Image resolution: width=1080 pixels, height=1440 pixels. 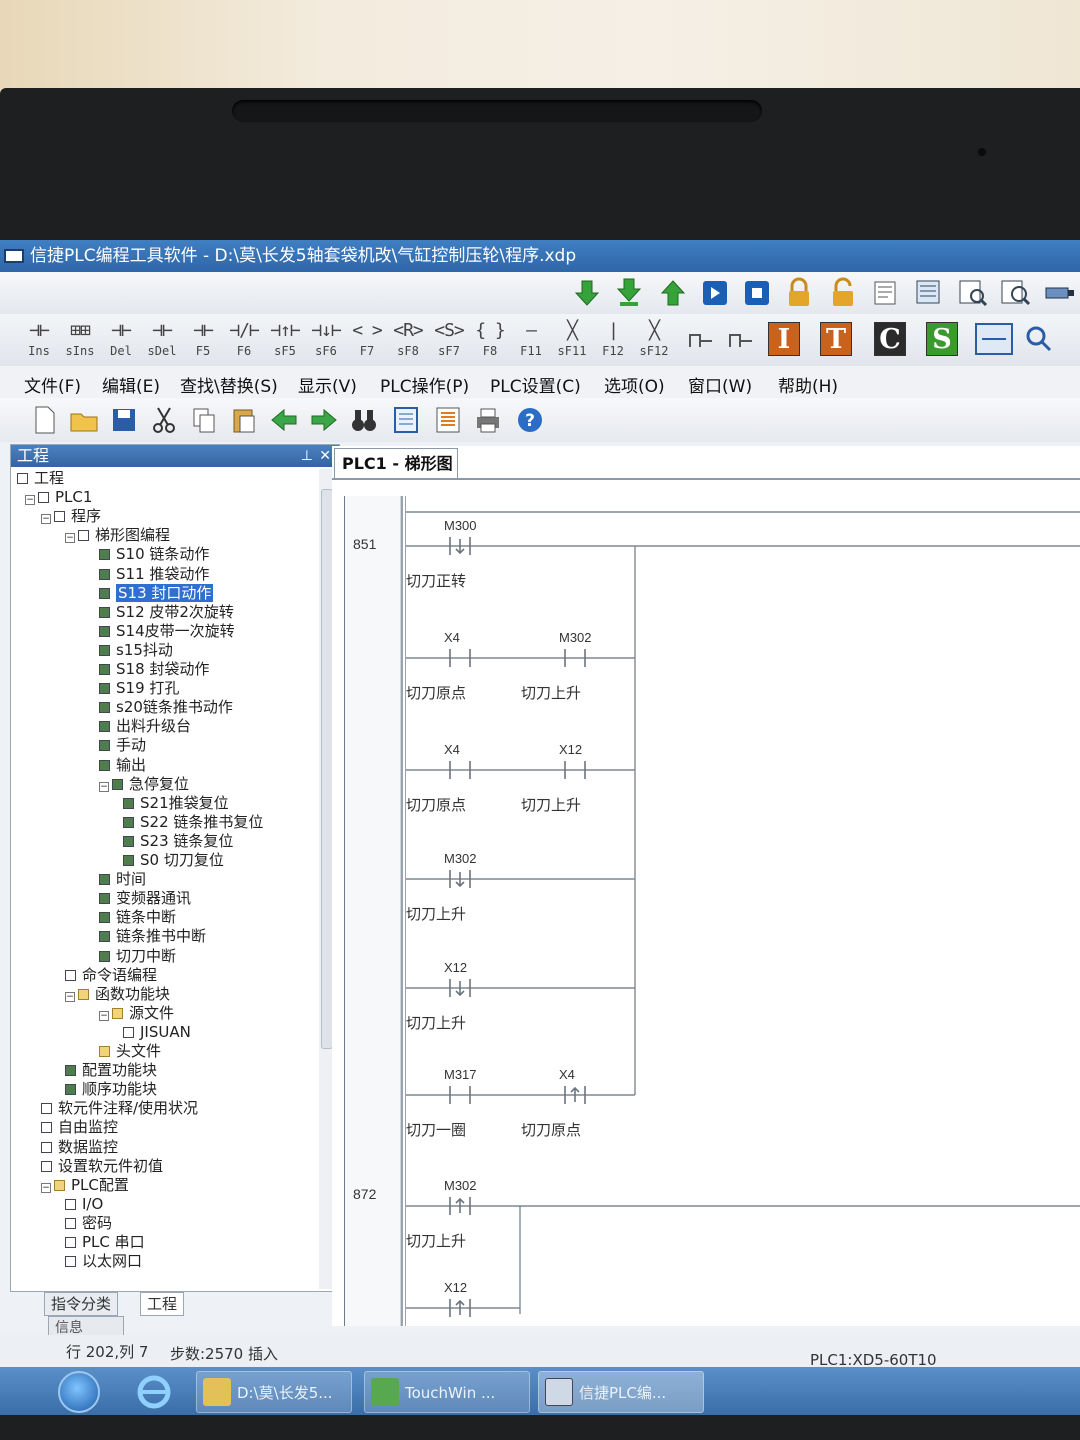 What do you see at coordinates (929, 293) in the screenshot?
I see `monitor-icon` at bounding box center [929, 293].